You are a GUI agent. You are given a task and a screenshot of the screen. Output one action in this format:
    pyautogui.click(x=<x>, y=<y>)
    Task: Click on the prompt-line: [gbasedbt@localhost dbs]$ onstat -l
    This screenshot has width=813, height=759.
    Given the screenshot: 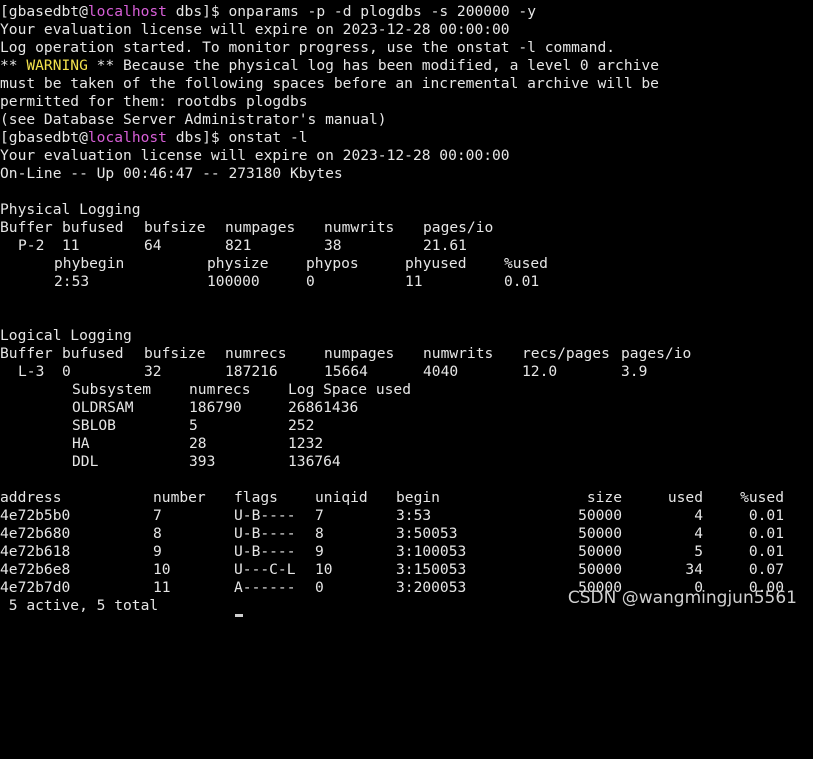 What is the action you would take?
    pyautogui.click(x=406, y=138)
    